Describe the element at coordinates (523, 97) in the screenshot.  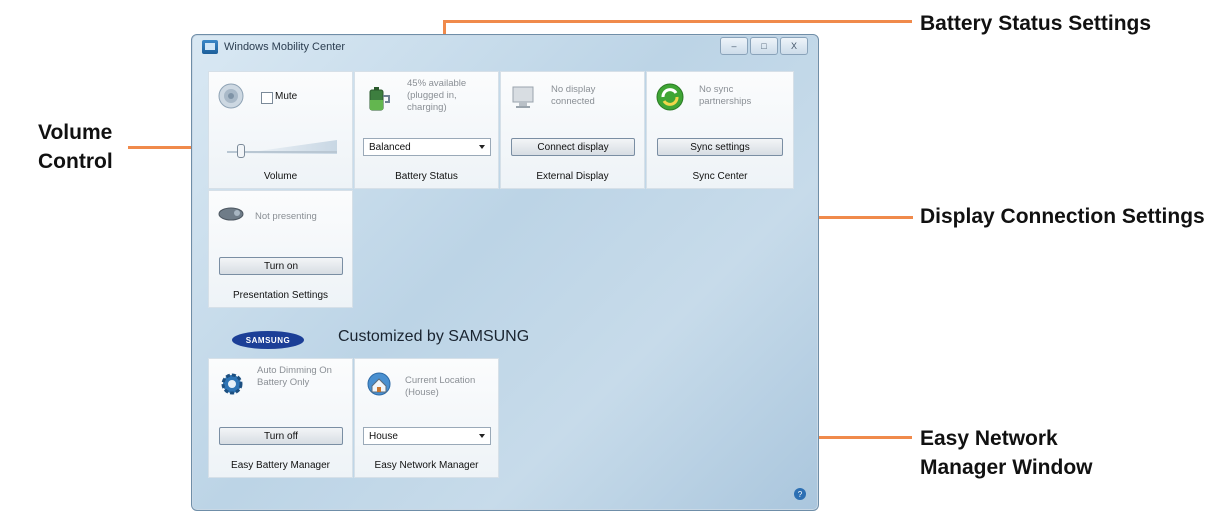
I see `display-icon` at that location.